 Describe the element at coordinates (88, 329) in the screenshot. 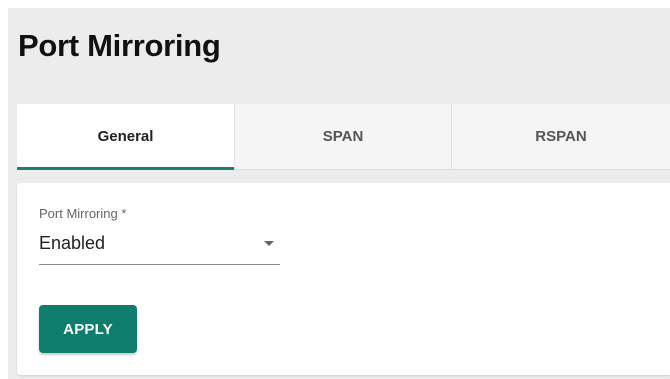

I see `apply-button: APPLY` at that location.